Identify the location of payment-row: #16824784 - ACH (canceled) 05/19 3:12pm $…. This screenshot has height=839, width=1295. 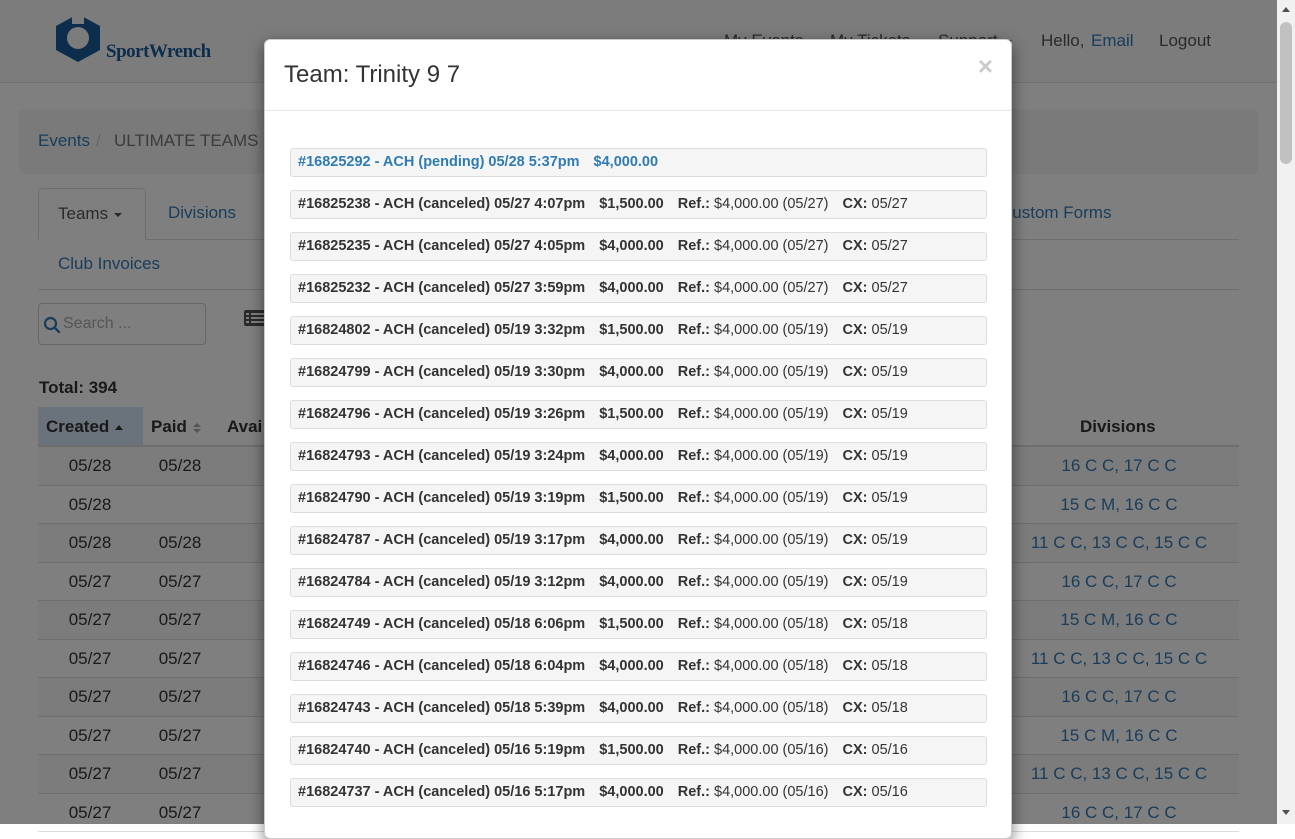
(638, 582).